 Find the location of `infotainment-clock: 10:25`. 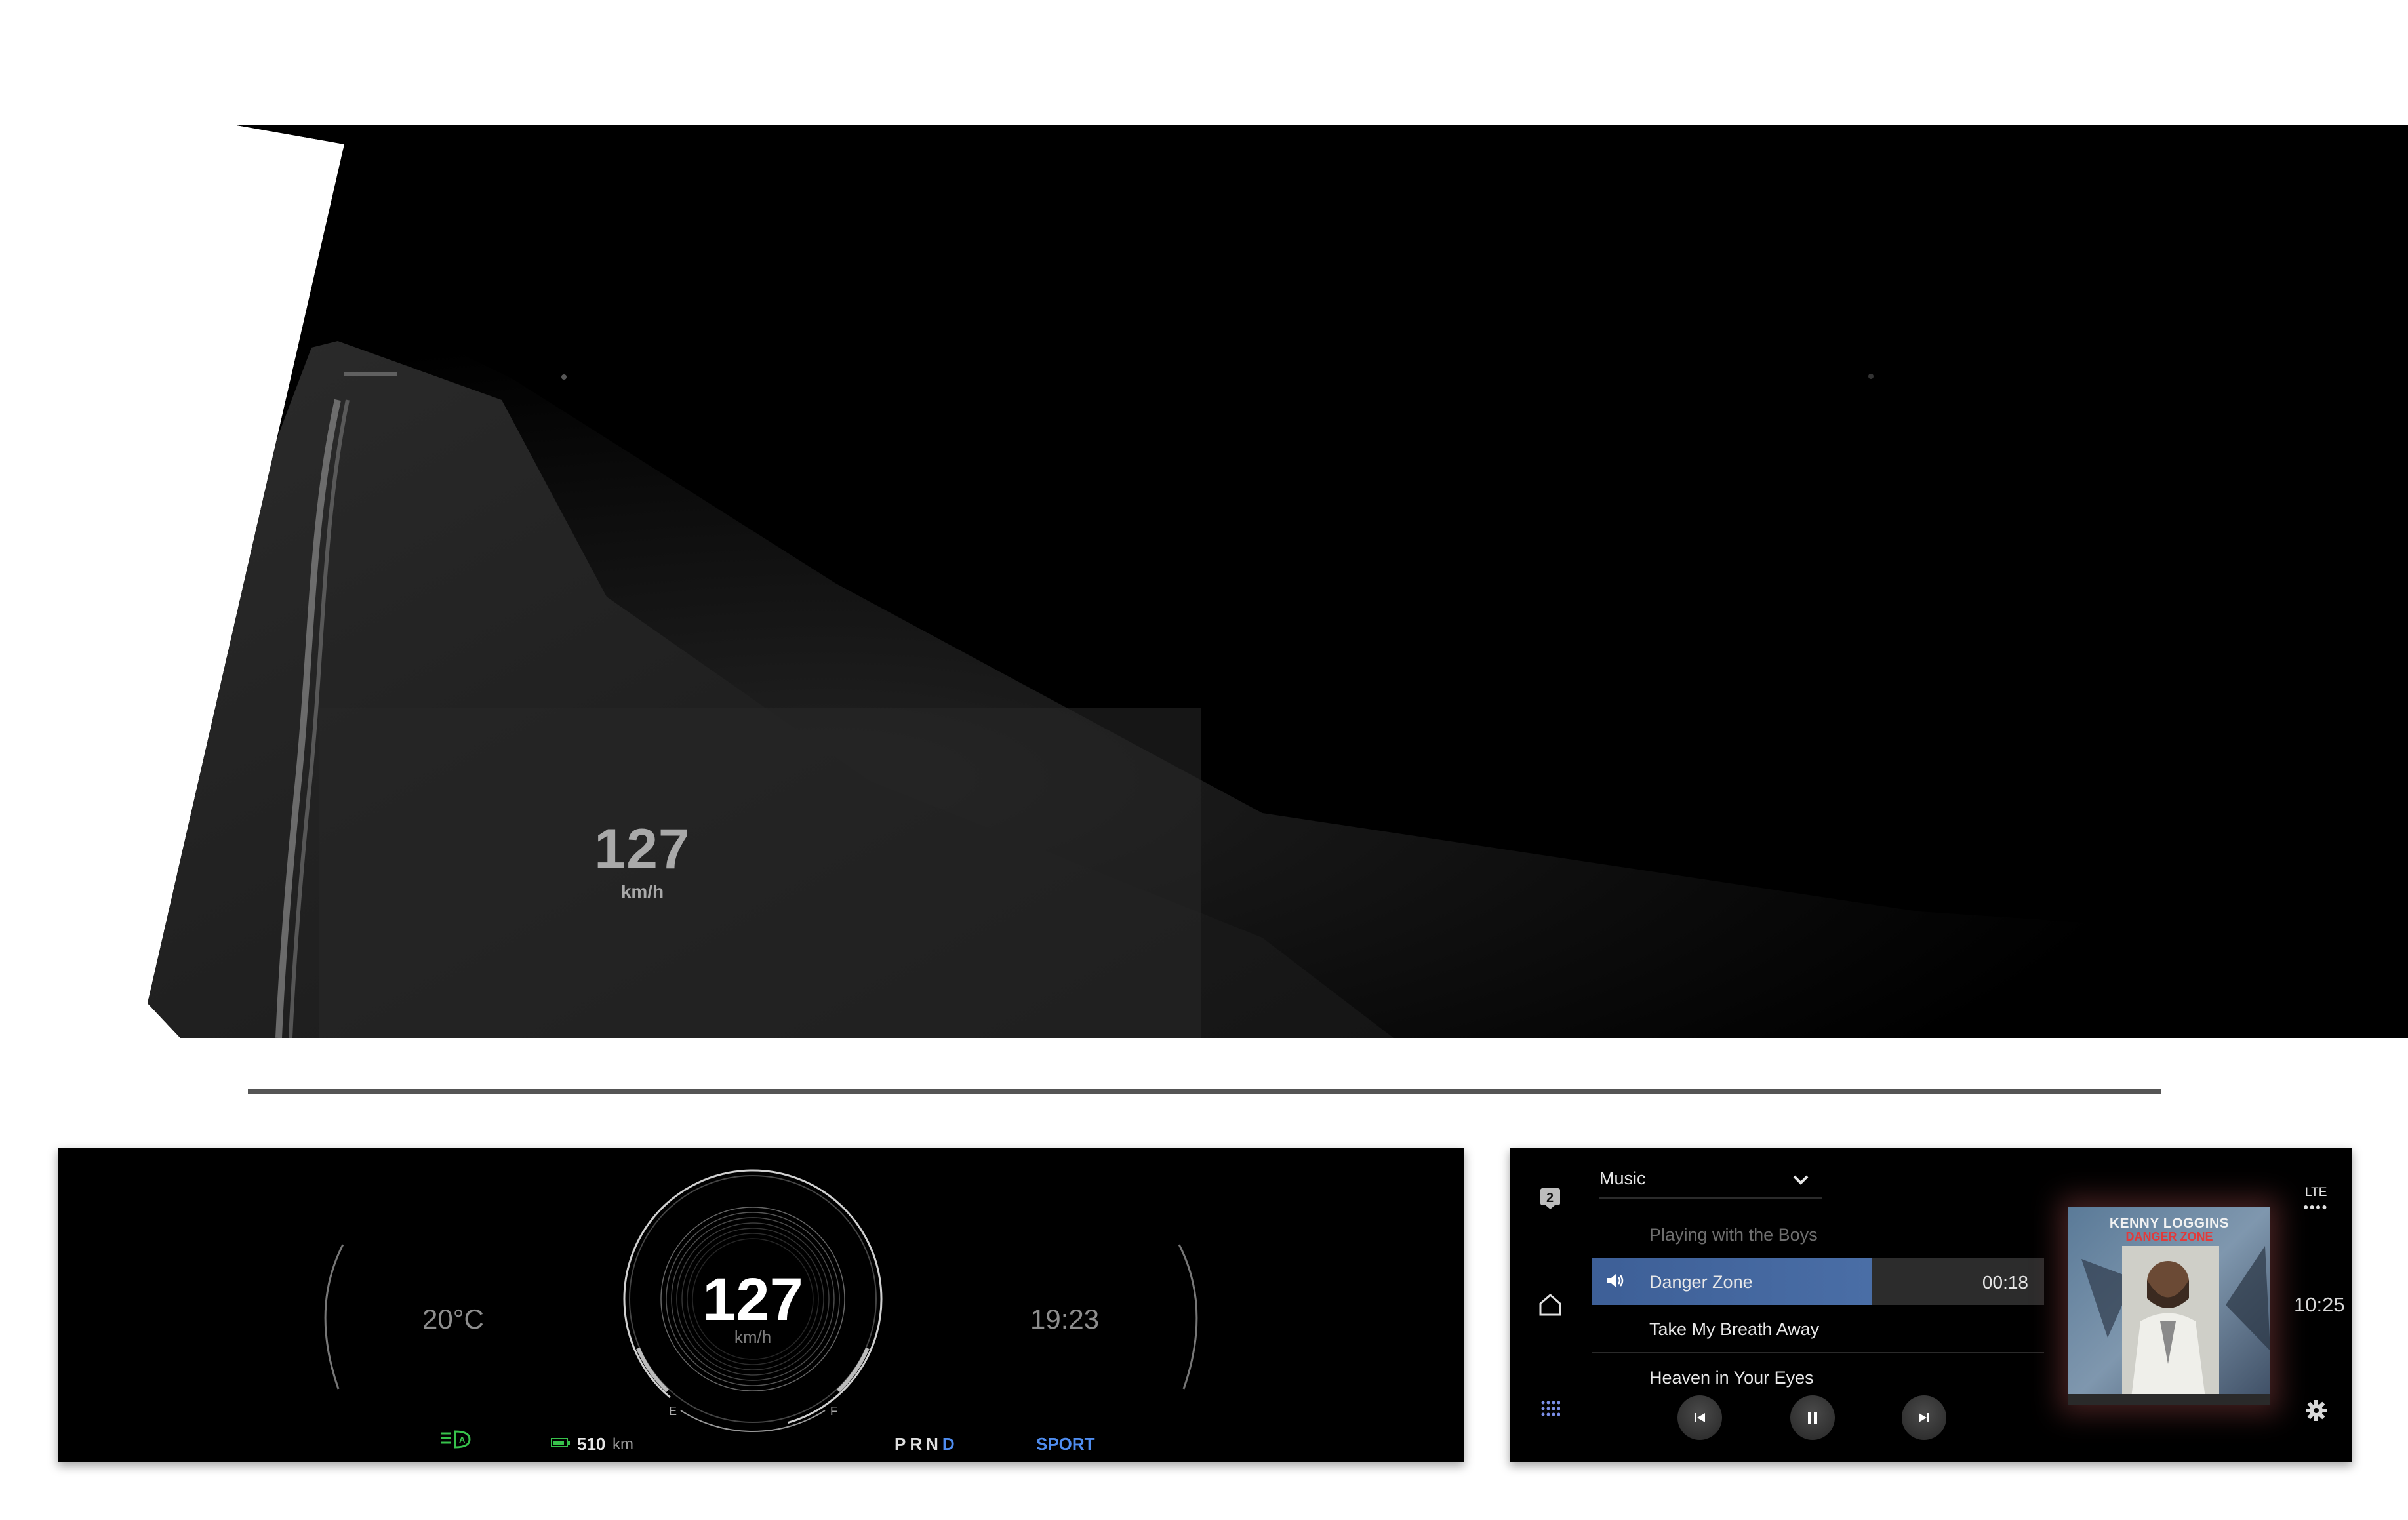

infotainment-clock: 10:25 is located at coordinates (2320, 1304).